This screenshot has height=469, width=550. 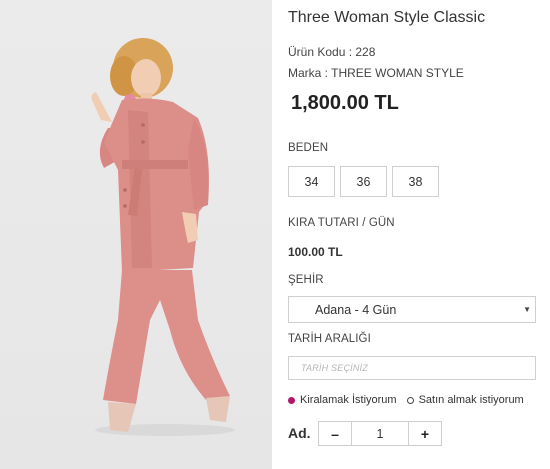 I want to click on date-range-input: TARİH SEÇİNİZ, so click(x=412, y=368).